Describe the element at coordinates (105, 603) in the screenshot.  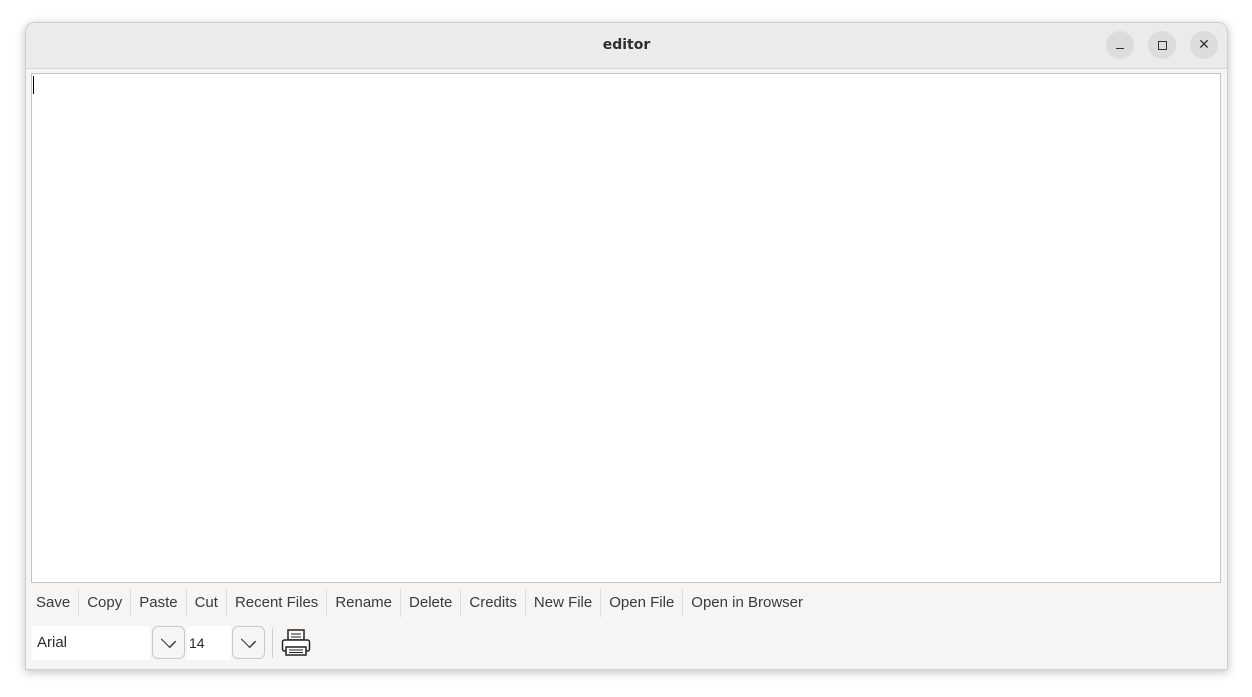
I see `copy-button: Copy` at that location.